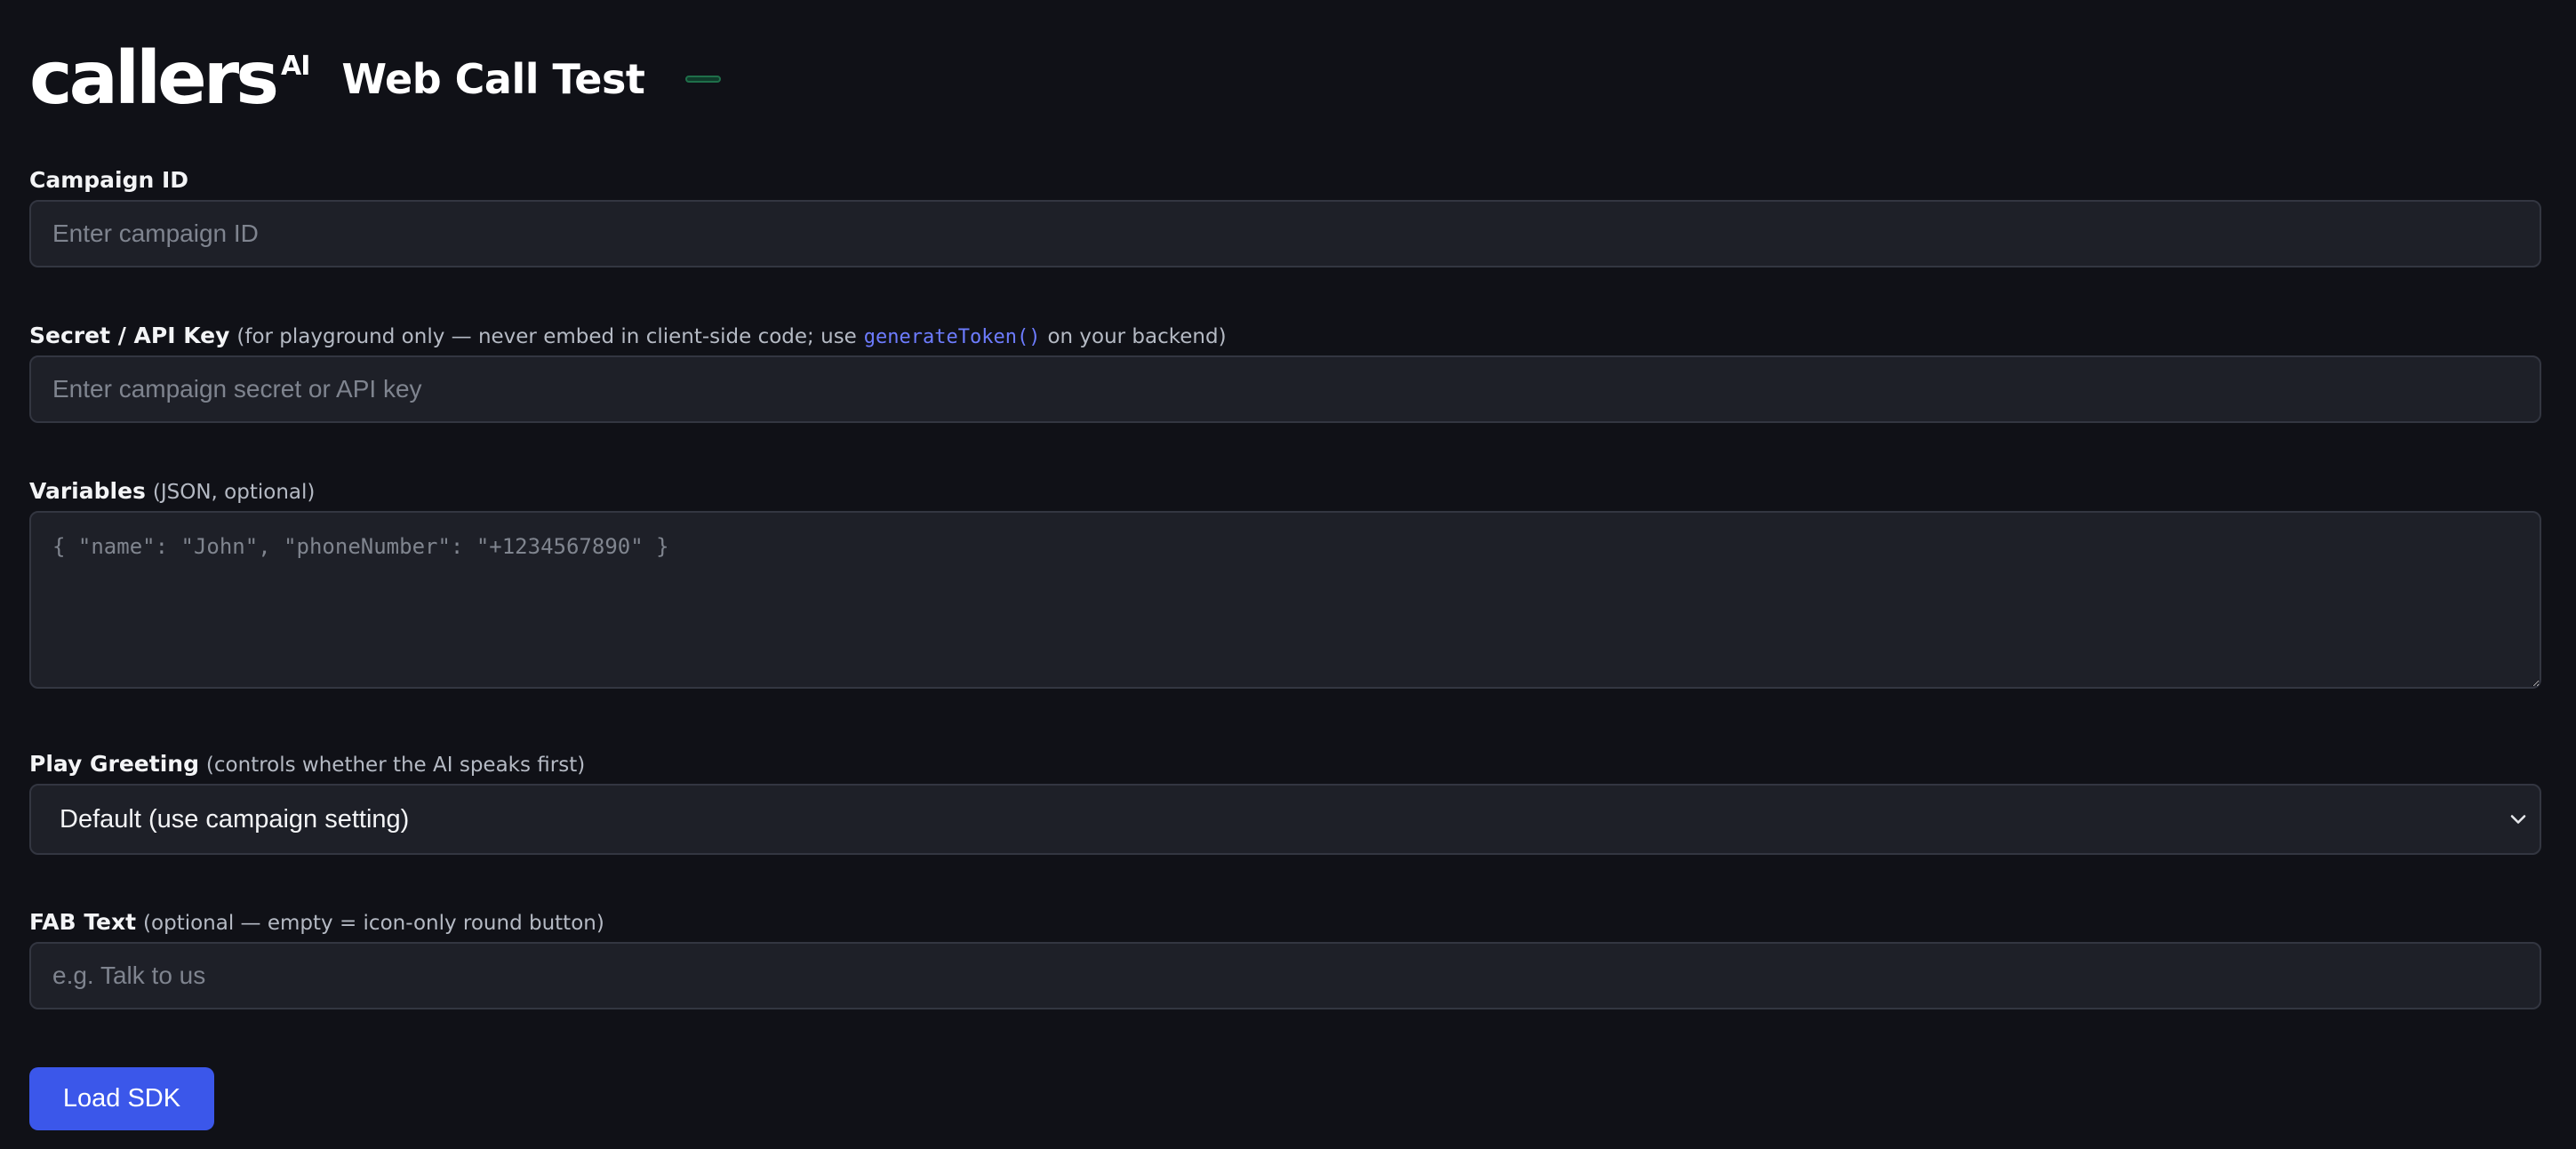  What do you see at coordinates (87, 491) in the screenshot?
I see `variables-label-text: Variables` at bounding box center [87, 491].